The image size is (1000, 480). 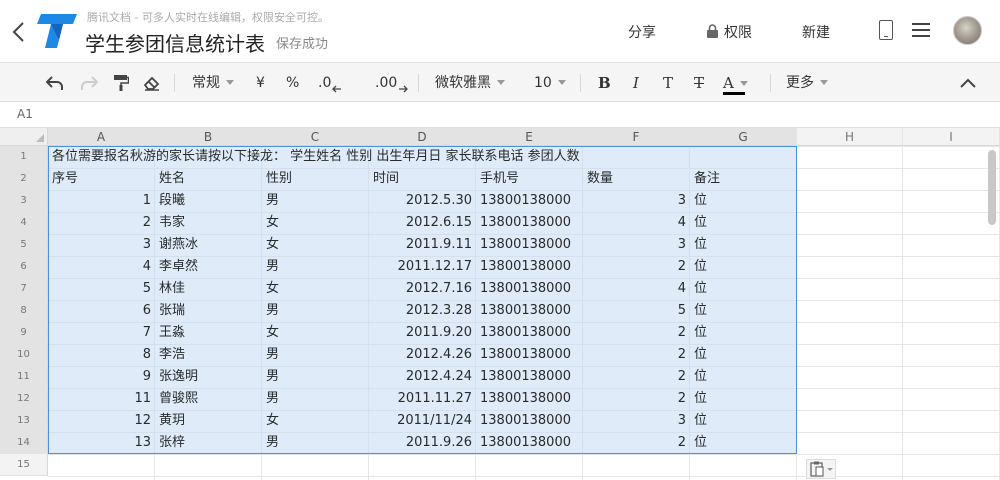 What do you see at coordinates (921, 30) in the screenshot?
I see `hamburger-menu-icon` at bounding box center [921, 30].